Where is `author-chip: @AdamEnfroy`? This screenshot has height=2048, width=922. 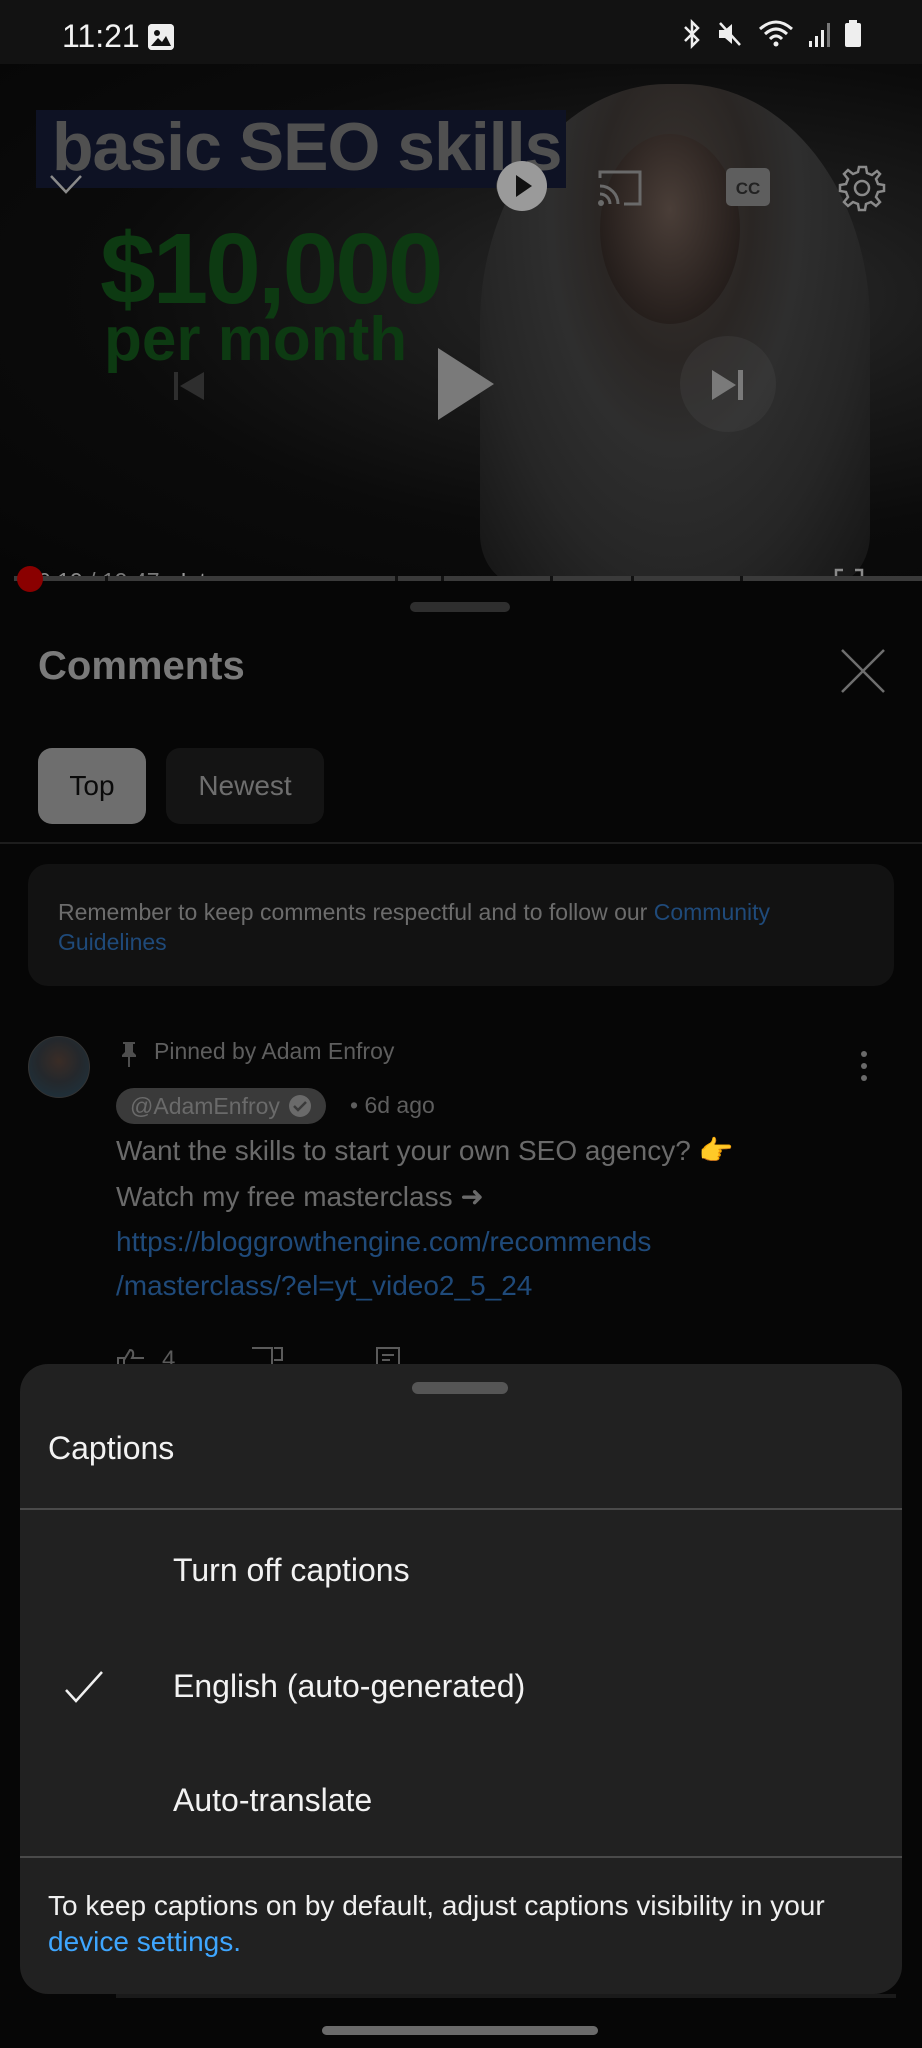
author-chip: @AdamEnfroy is located at coordinates (221, 1106).